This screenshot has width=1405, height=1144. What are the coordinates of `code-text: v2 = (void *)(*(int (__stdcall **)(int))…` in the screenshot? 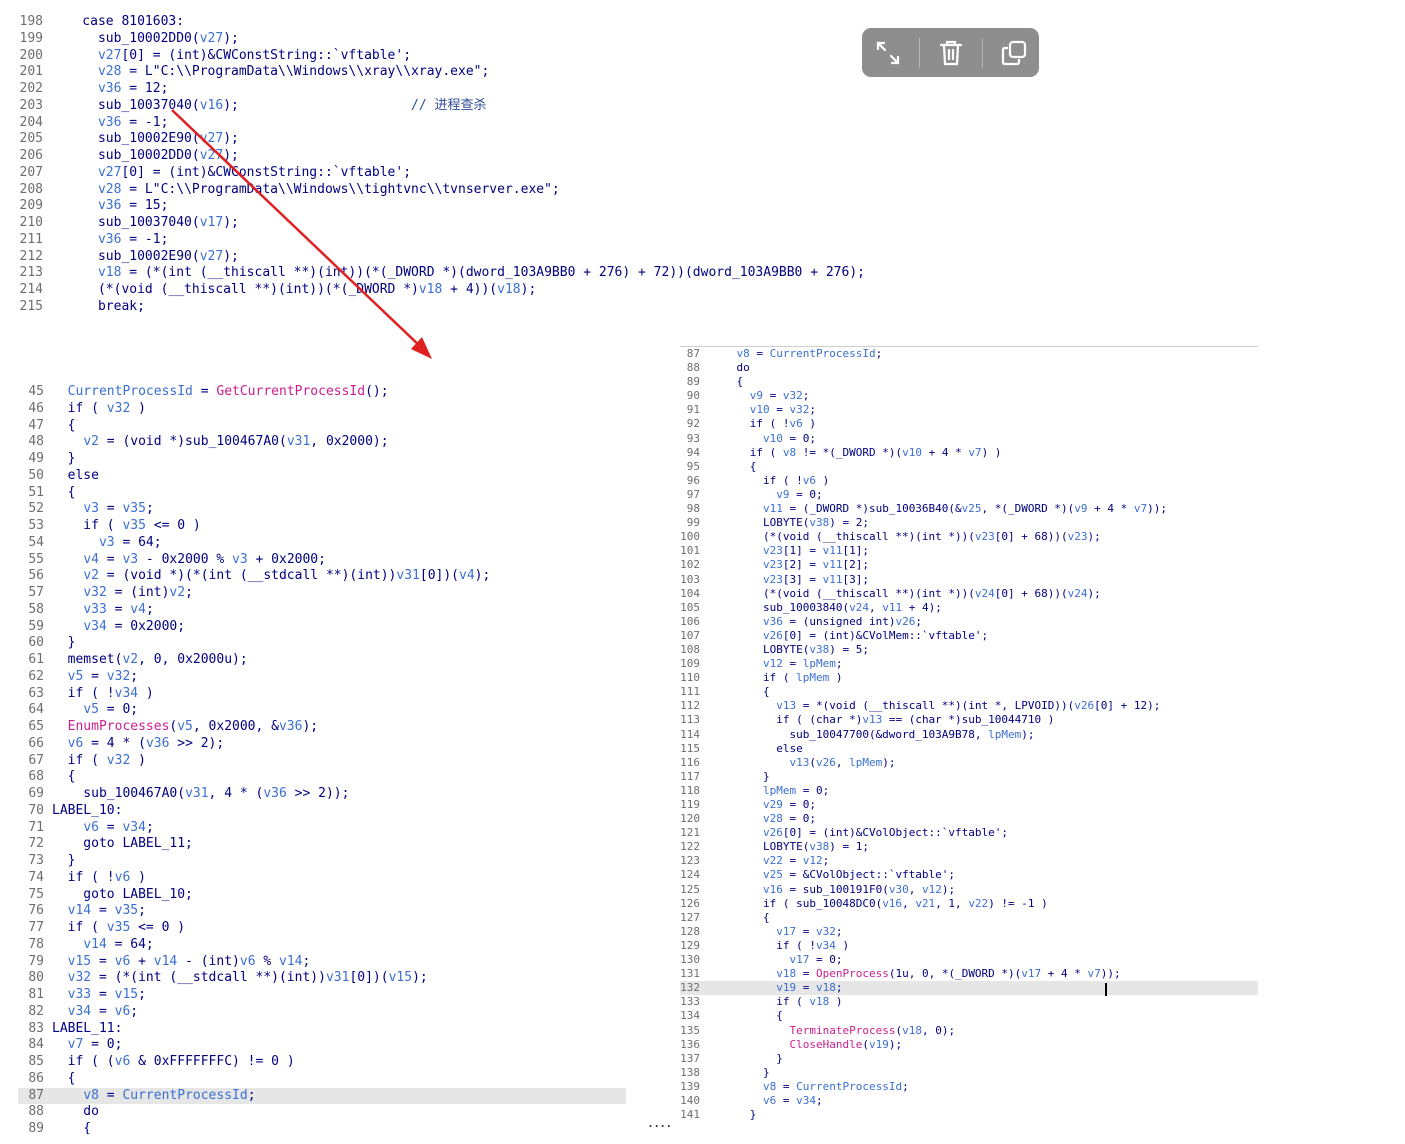 It's located at (287, 576).